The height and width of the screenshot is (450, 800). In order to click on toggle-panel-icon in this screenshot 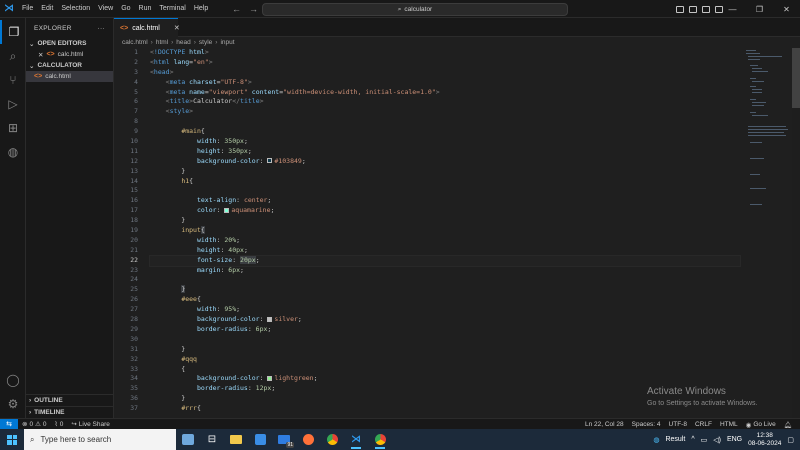, I will do `click(693, 9)`.